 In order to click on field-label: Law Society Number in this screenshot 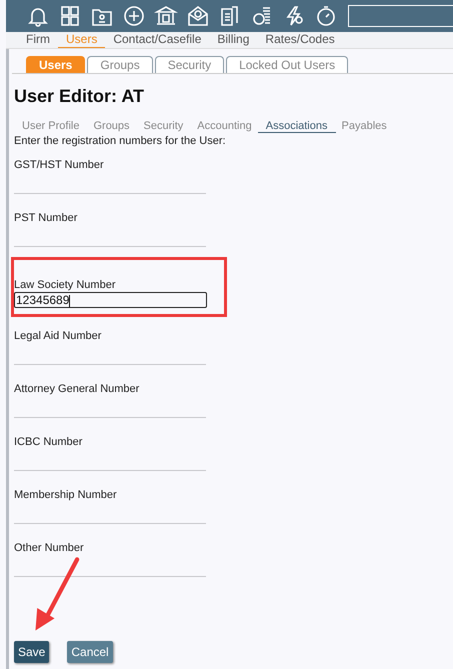, I will do `click(65, 285)`.